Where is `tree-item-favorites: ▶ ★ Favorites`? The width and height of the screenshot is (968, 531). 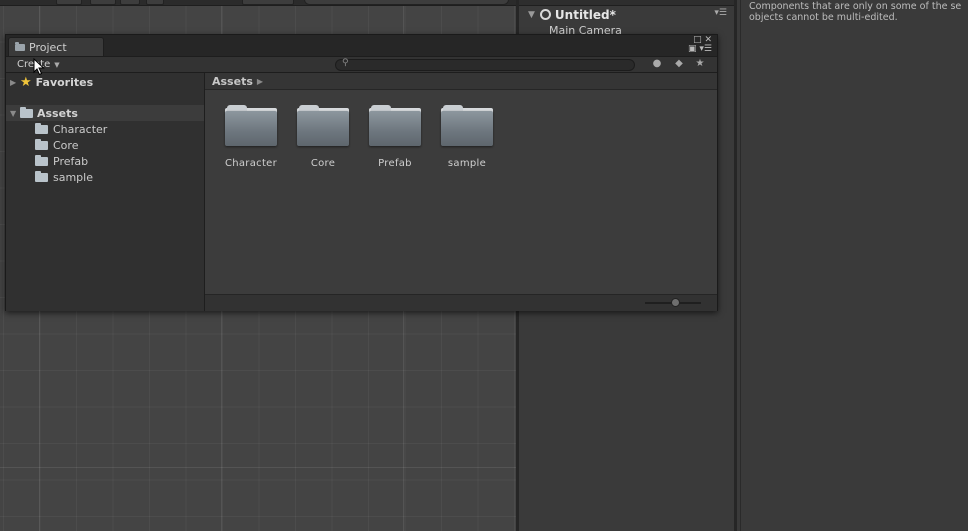
tree-item-favorites: ▶ ★ Favorites is located at coordinates (105, 82).